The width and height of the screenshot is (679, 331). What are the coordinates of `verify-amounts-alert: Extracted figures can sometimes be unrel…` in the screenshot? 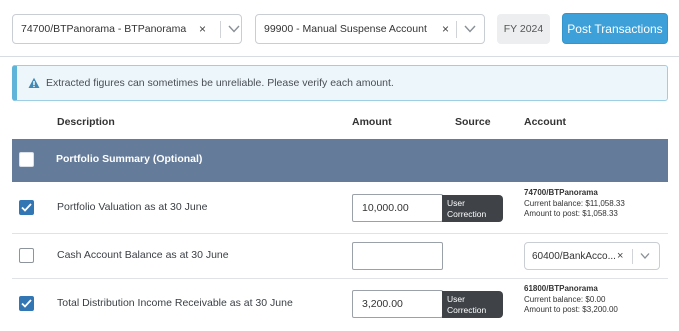 It's located at (340, 83).